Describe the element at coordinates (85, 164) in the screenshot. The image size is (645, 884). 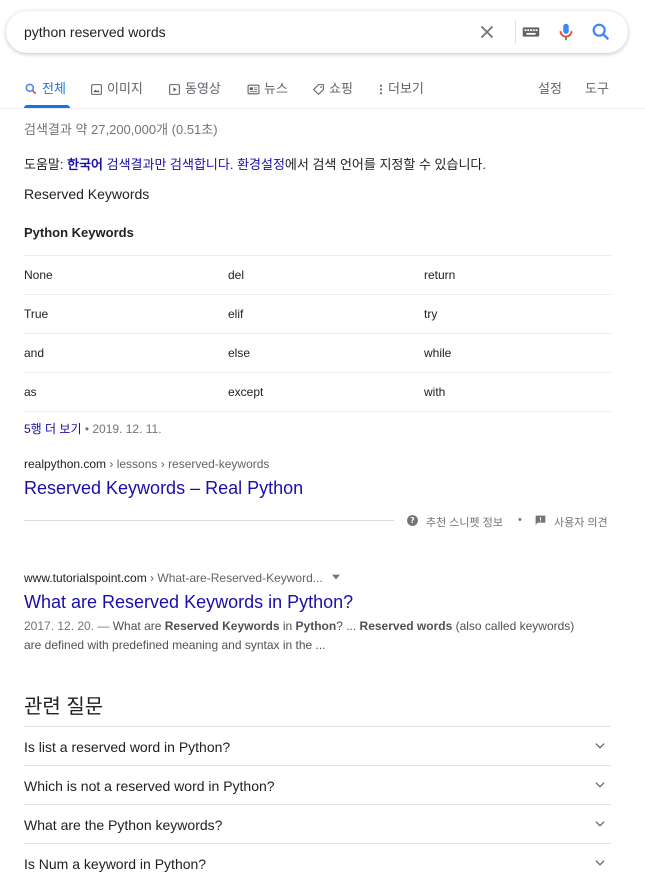
I see `korean-only-link: 한국어` at that location.